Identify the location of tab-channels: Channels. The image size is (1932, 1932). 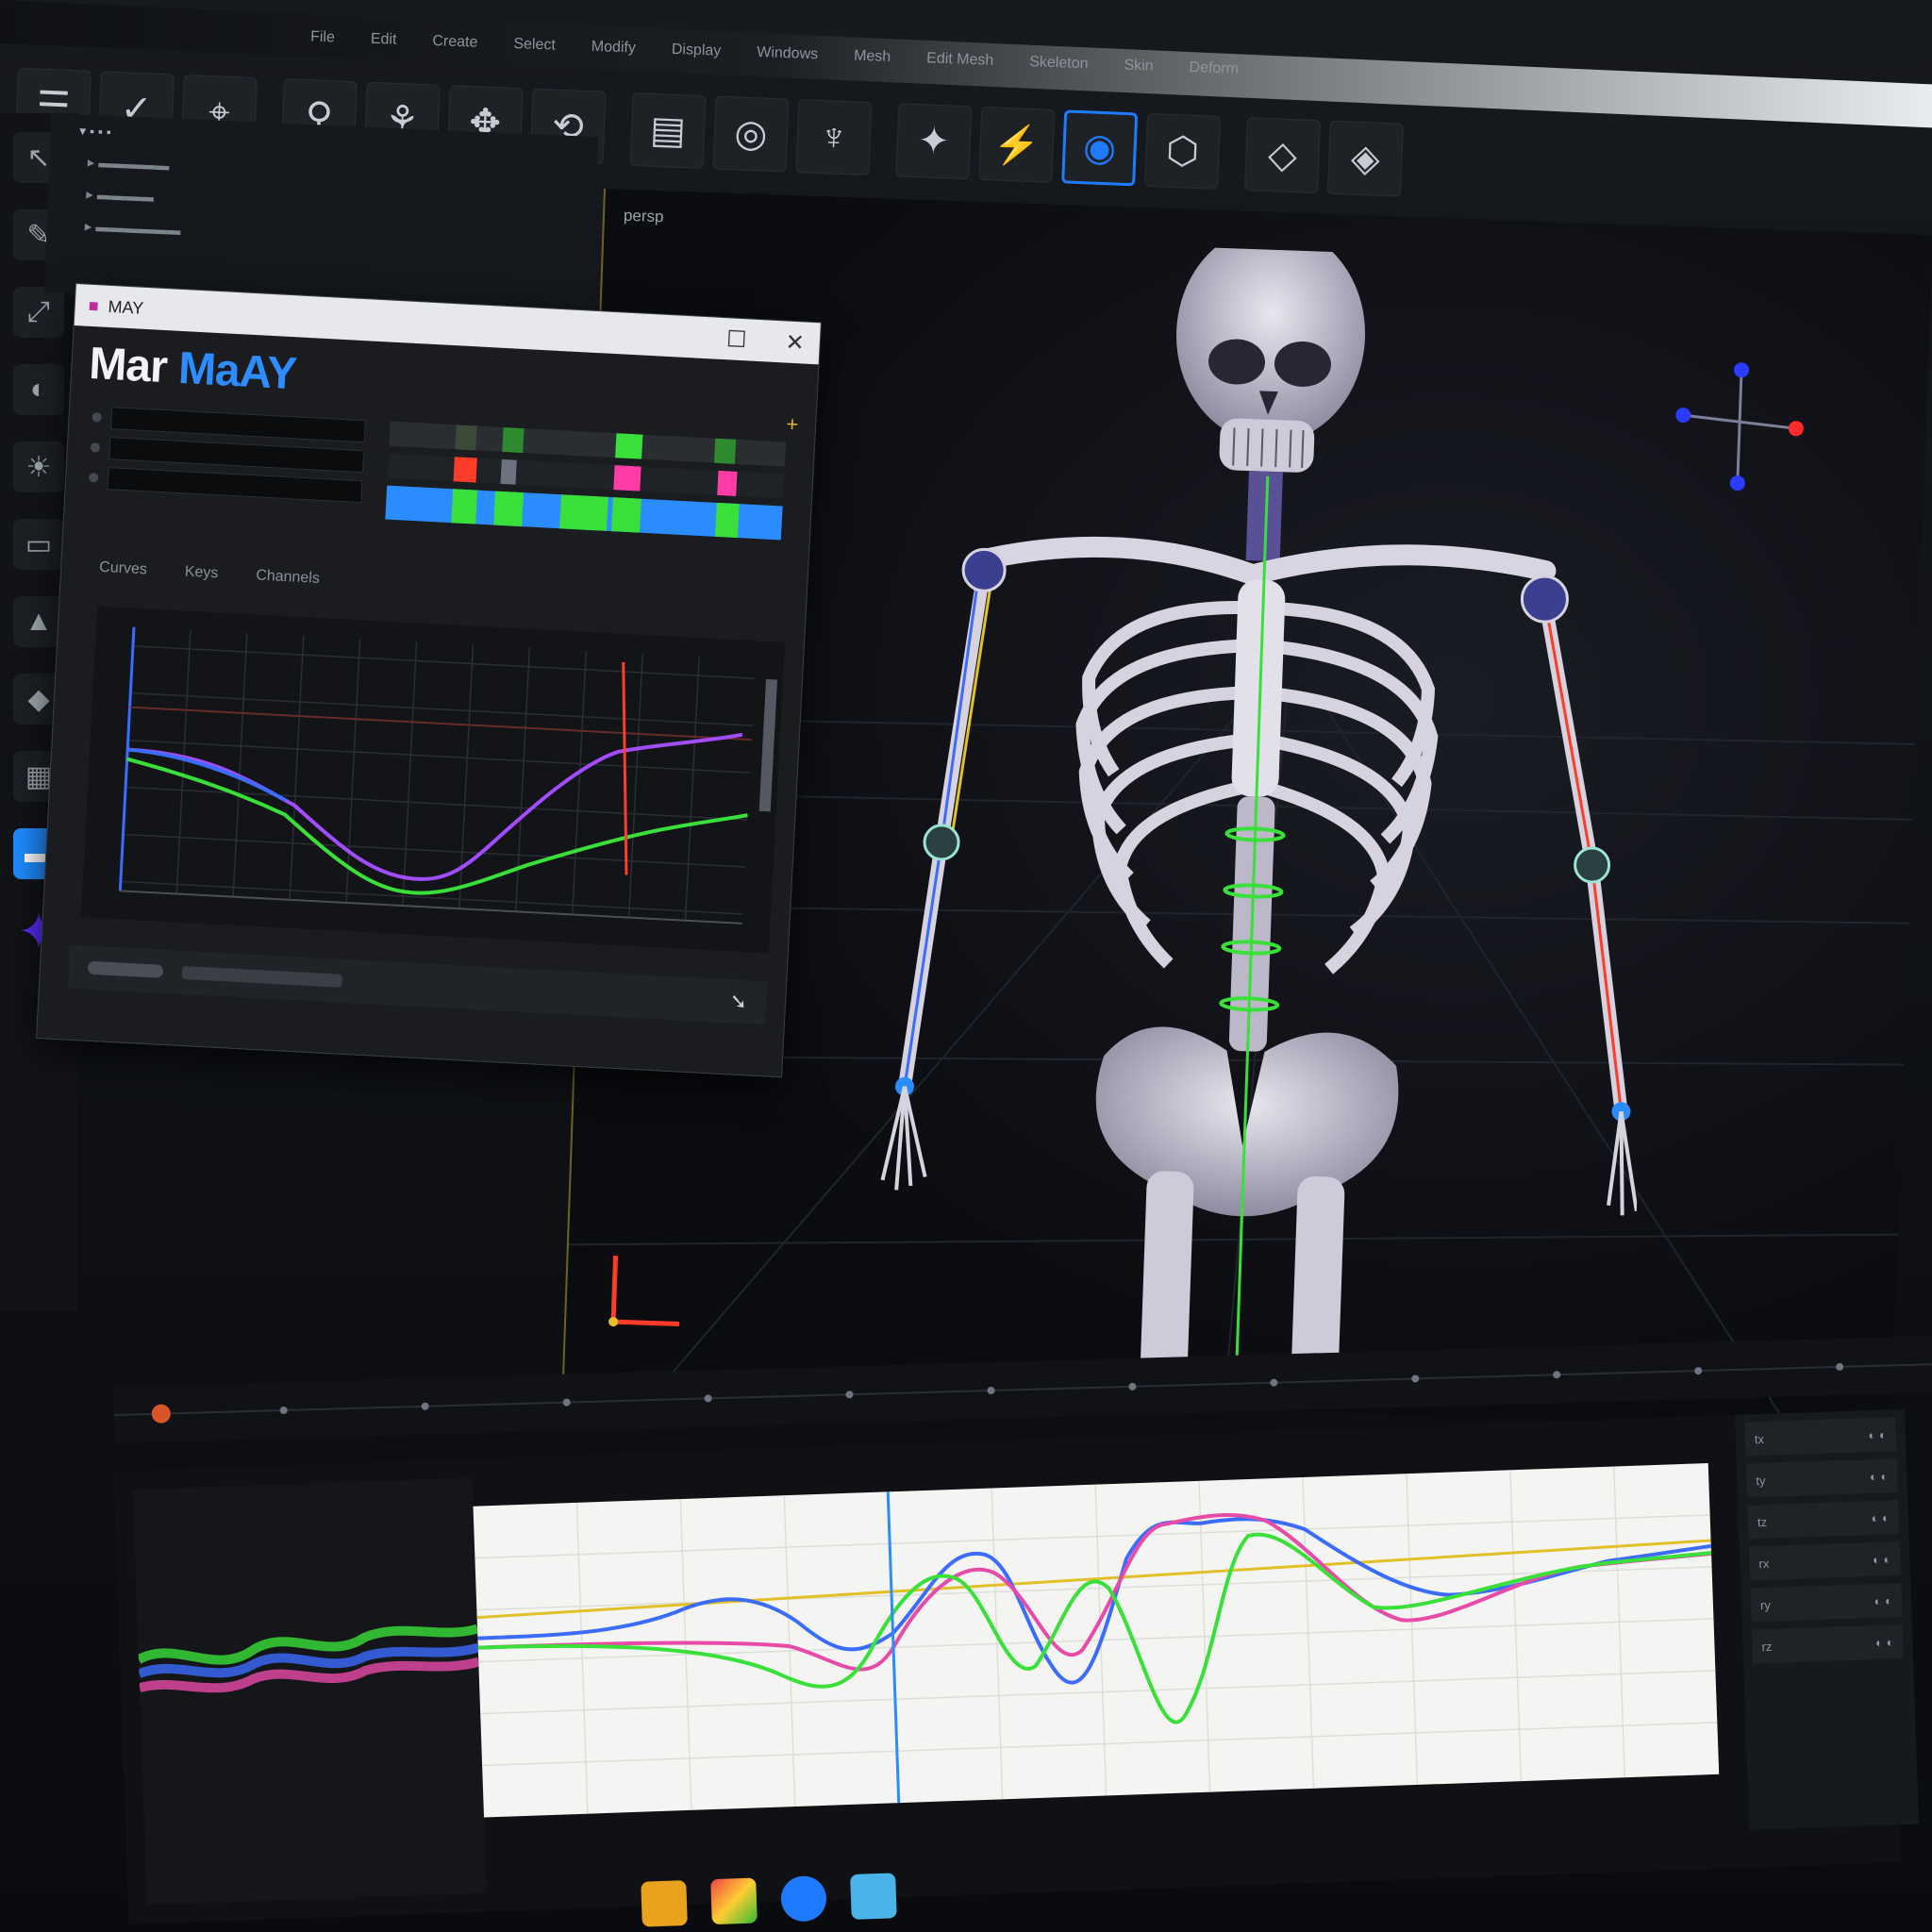
(288, 577).